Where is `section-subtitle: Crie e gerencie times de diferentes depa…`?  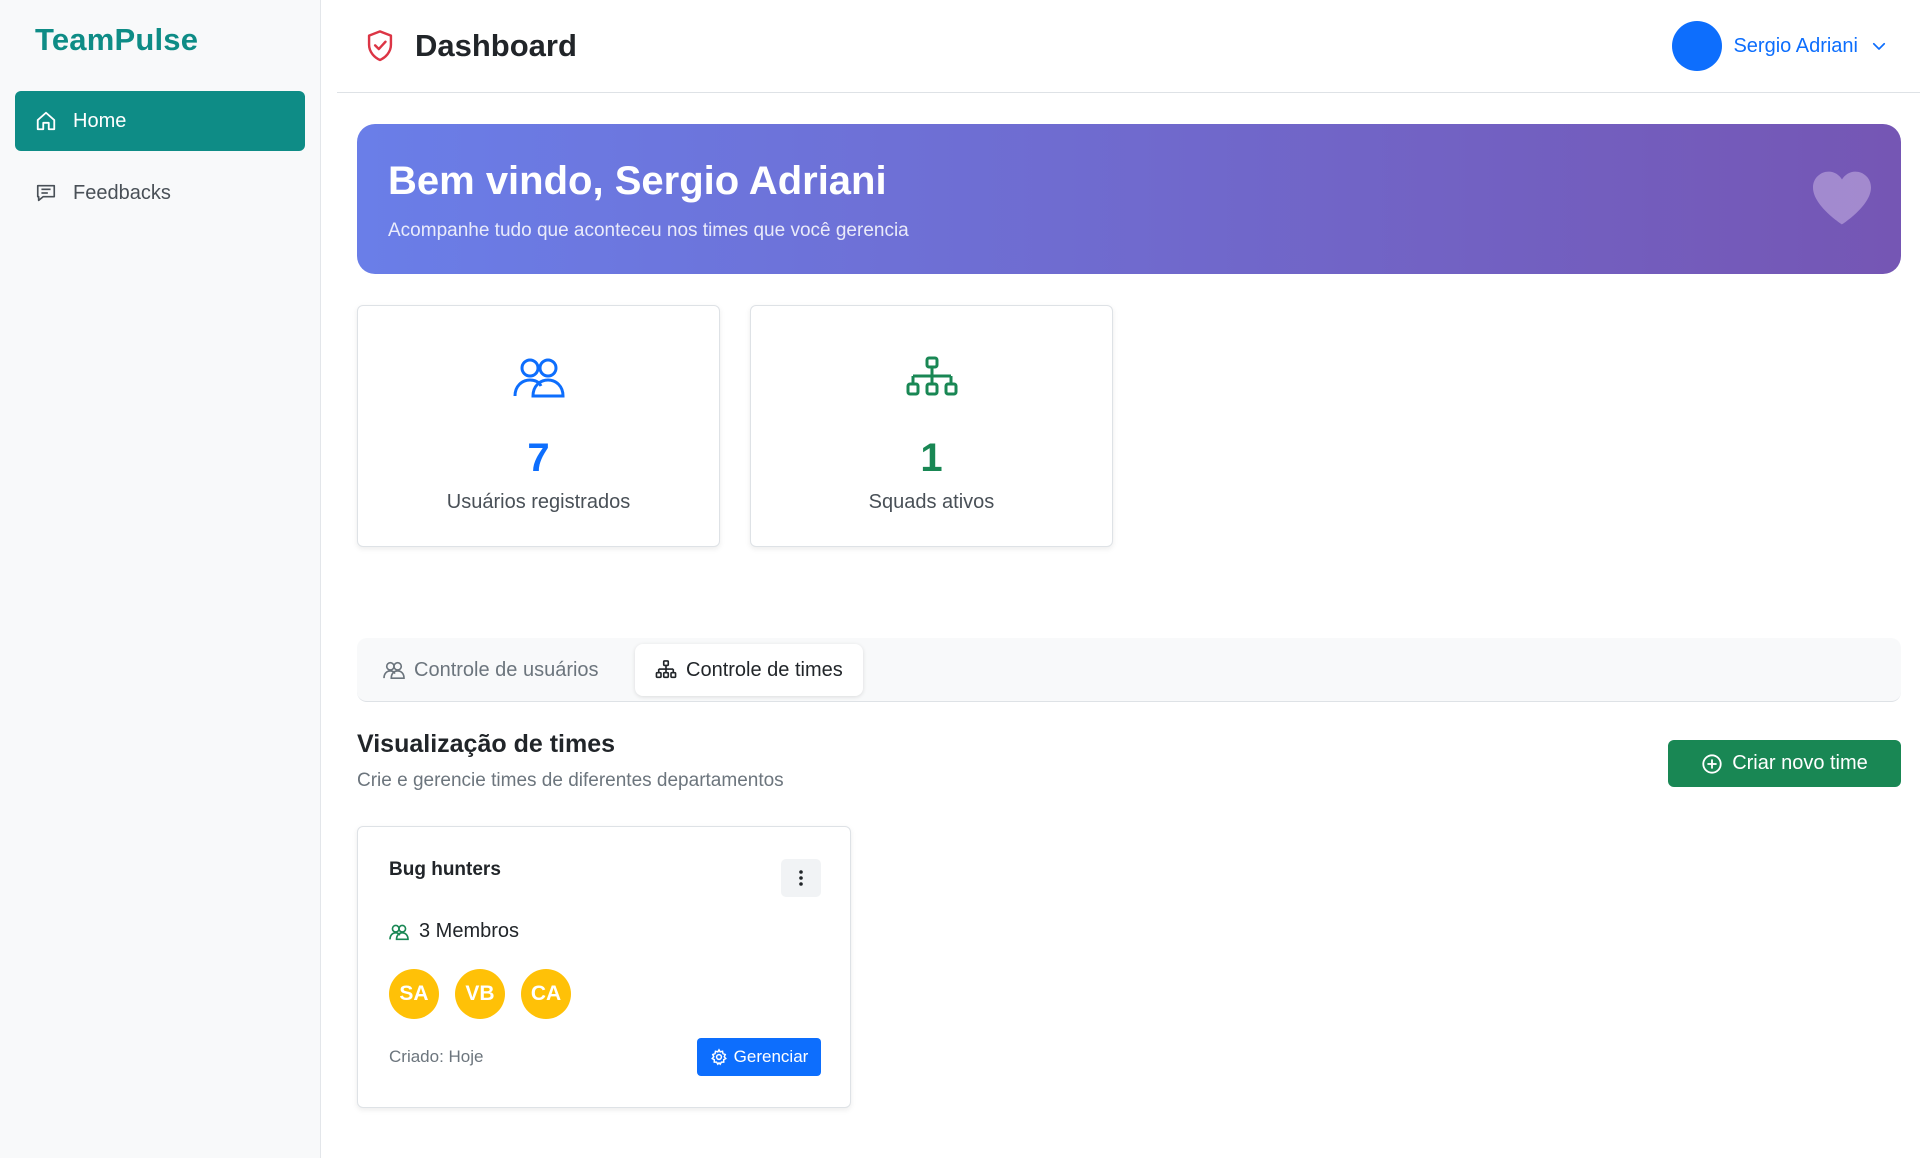 section-subtitle: Crie e gerencie times de diferentes depa… is located at coordinates (570, 780).